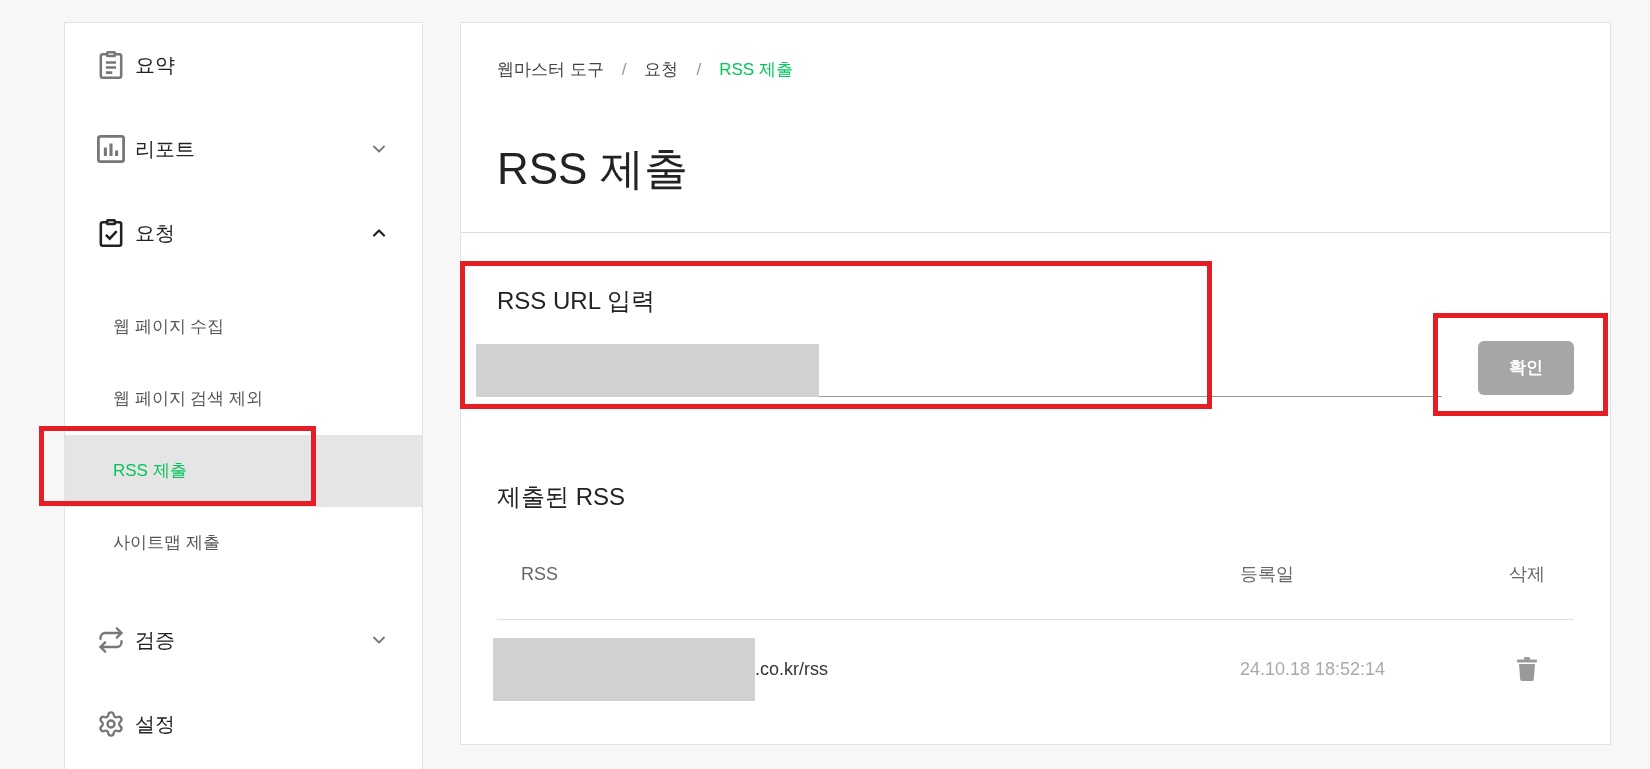 The width and height of the screenshot is (1650, 769). Describe the element at coordinates (1527, 574) in the screenshot. I see `column-header: 삭제` at that location.